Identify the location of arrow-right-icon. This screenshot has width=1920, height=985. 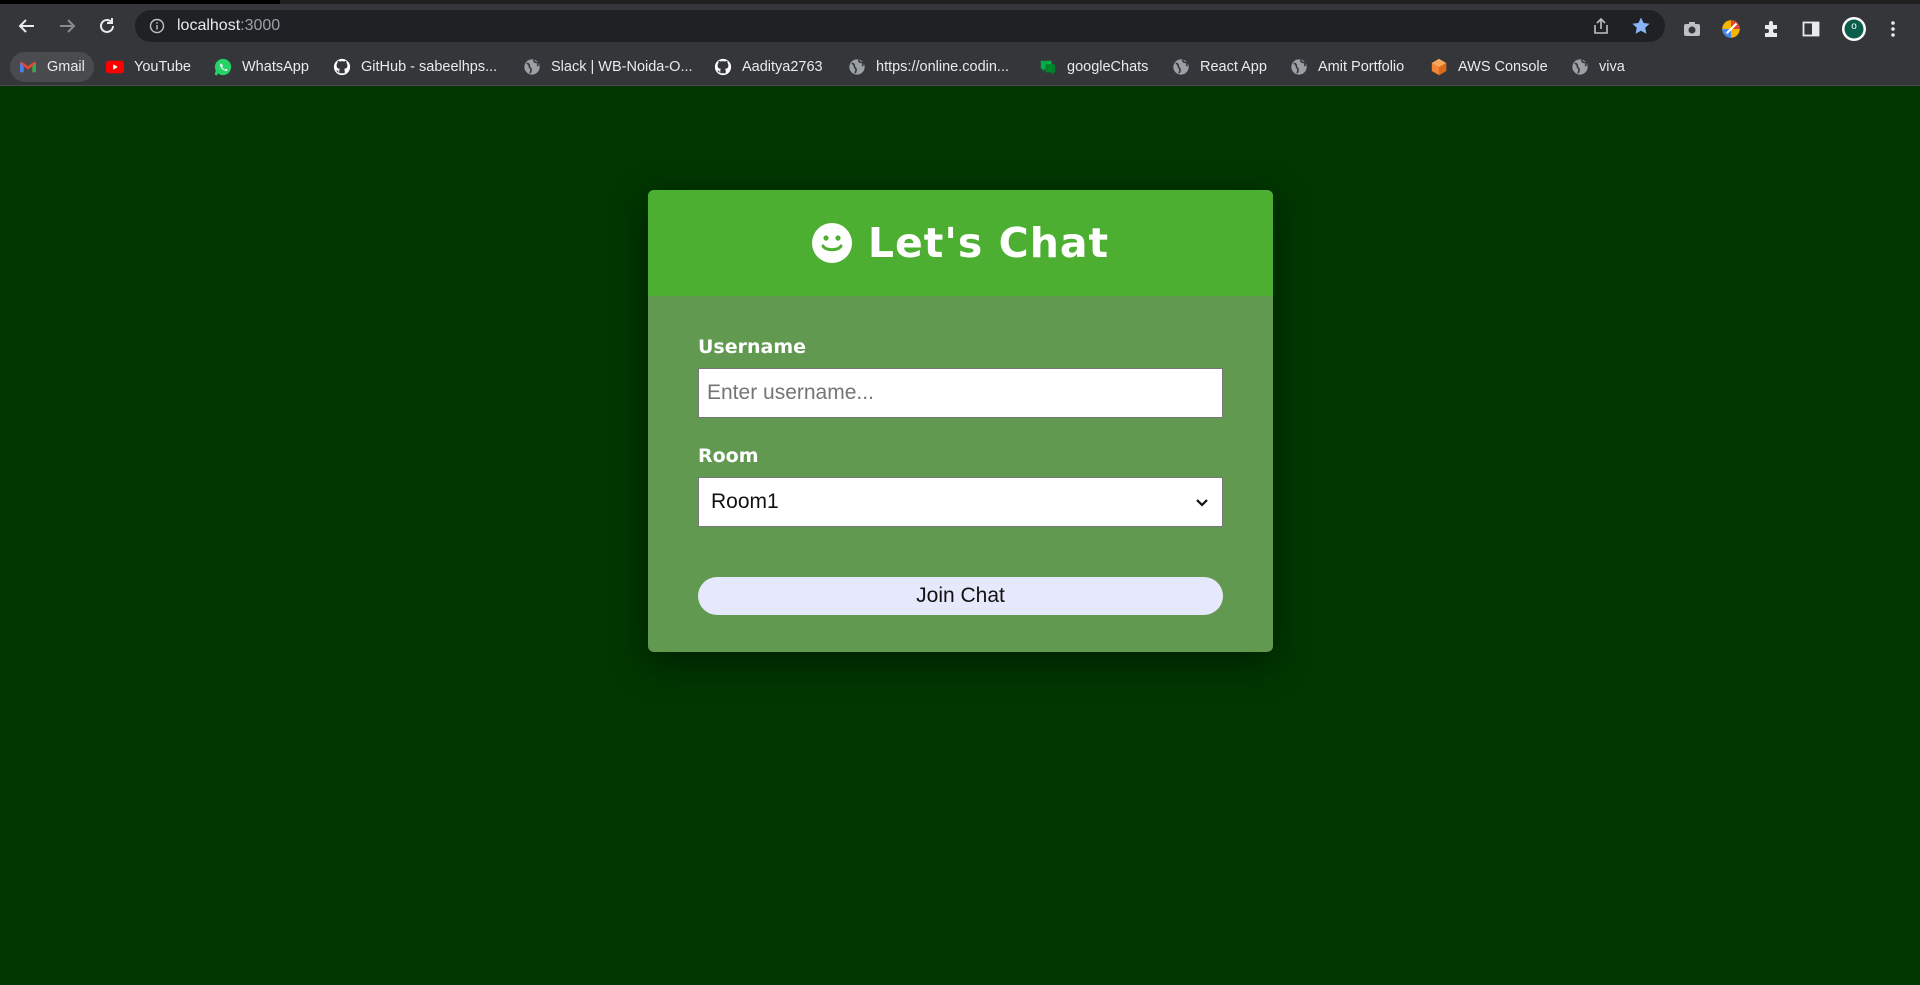
(68, 26).